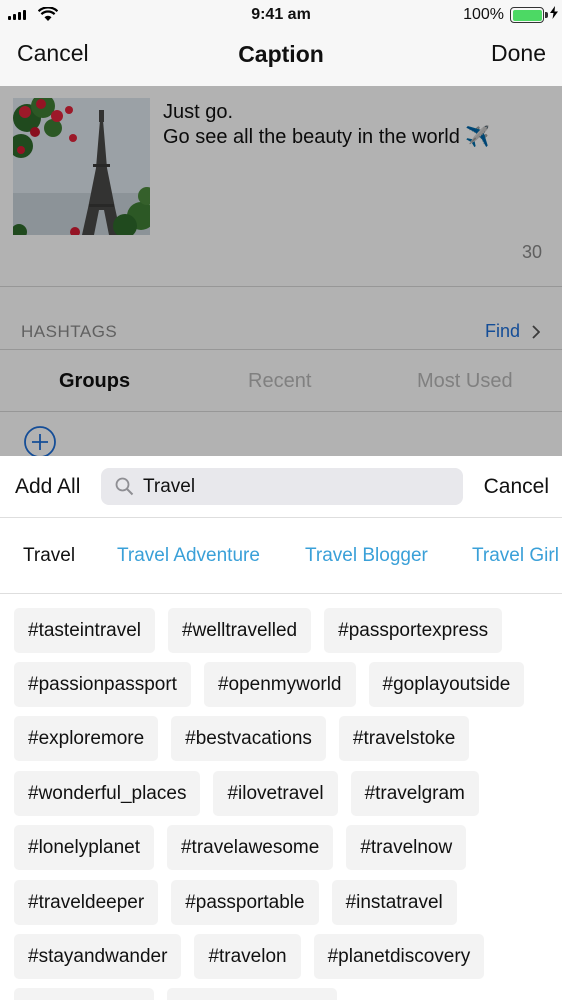  What do you see at coordinates (86, 738) in the screenshot?
I see `hashtag-chip: #exploremore` at bounding box center [86, 738].